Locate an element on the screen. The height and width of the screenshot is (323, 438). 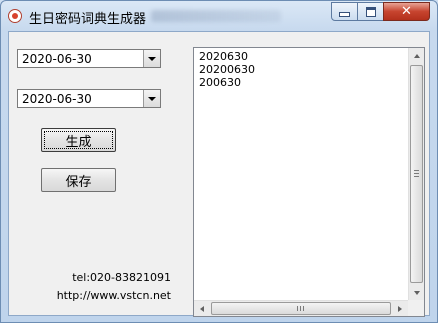
scroll-right-button is located at coordinates (400, 309).